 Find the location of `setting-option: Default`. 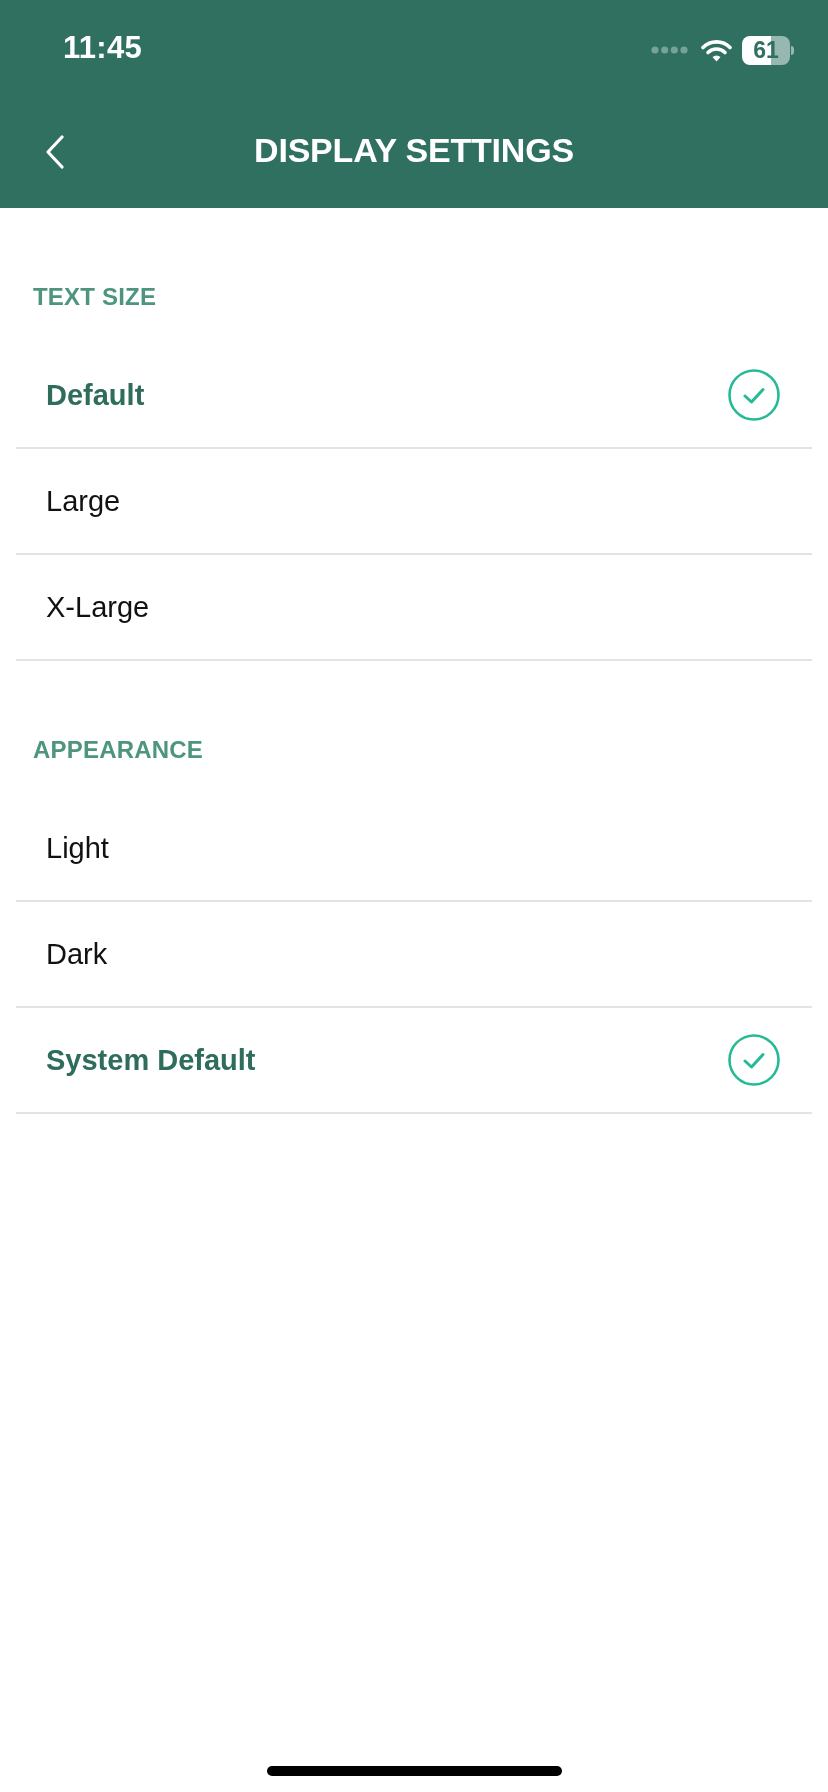

setting-option: Default is located at coordinates (414, 396).